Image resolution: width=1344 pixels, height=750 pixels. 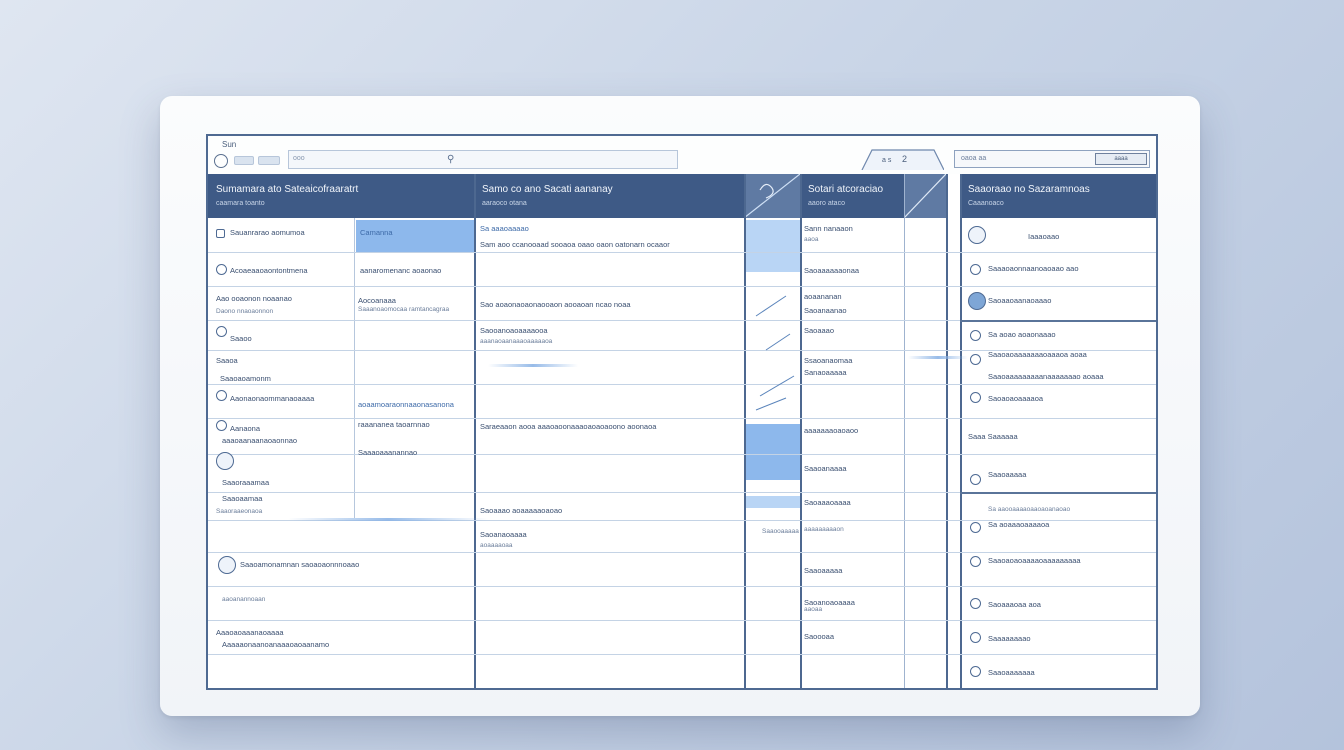 What do you see at coordinates (811, 239) in the screenshot?
I see `cell-text: aaoa` at bounding box center [811, 239].